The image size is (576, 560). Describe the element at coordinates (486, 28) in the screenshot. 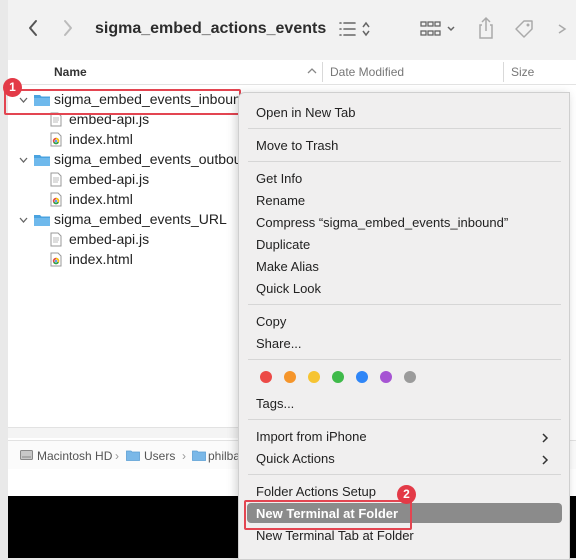

I see `share-icon` at that location.